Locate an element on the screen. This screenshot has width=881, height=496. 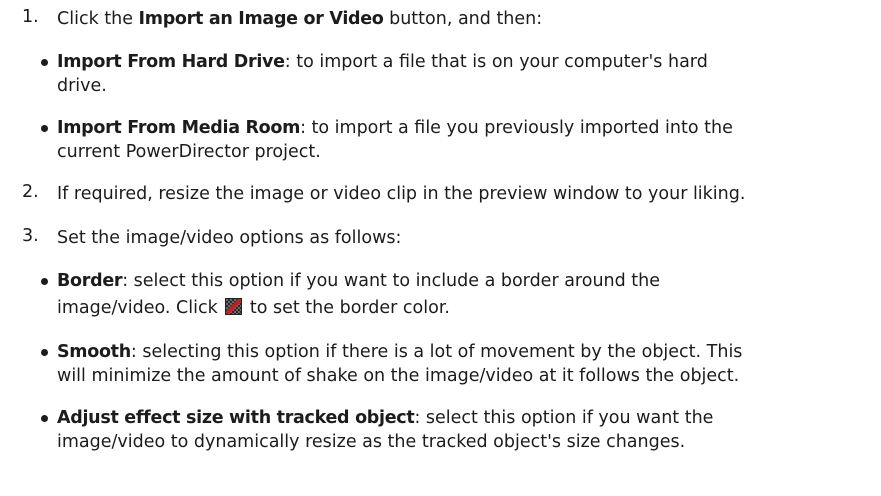
step-number: 2. is located at coordinates (30, 192).